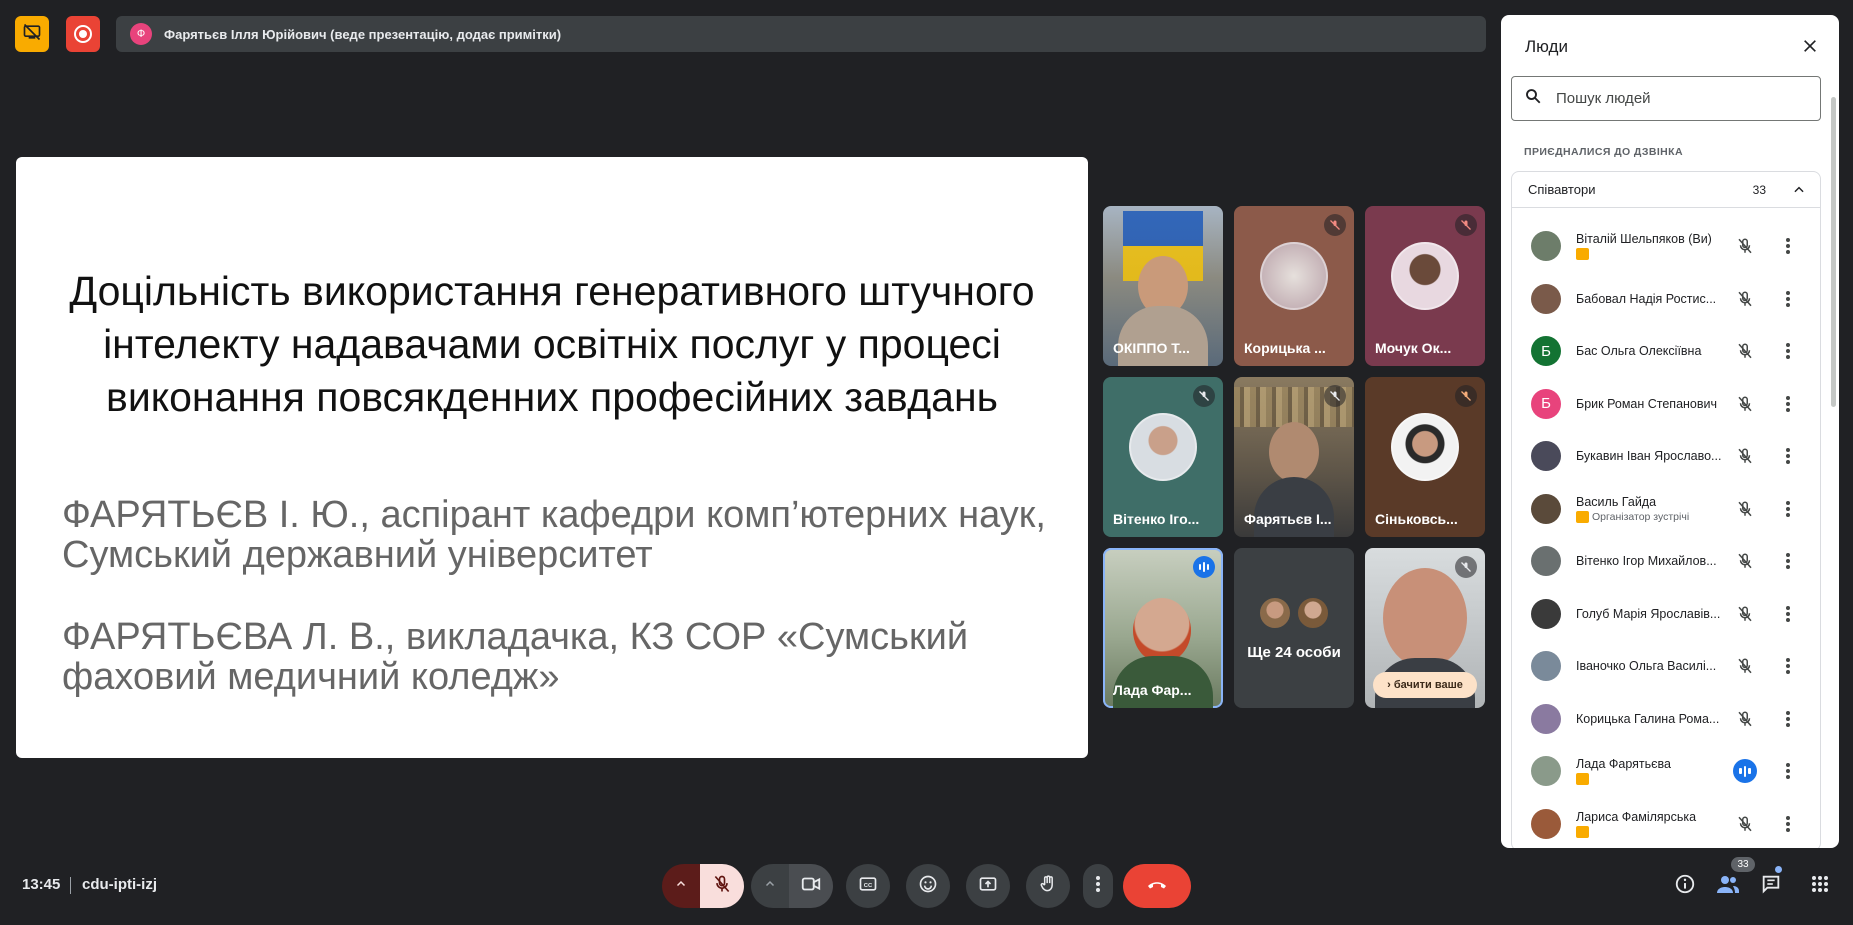 This screenshot has height=925, width=1853. I want to click on chevron-up-icon, so click(681, 886).